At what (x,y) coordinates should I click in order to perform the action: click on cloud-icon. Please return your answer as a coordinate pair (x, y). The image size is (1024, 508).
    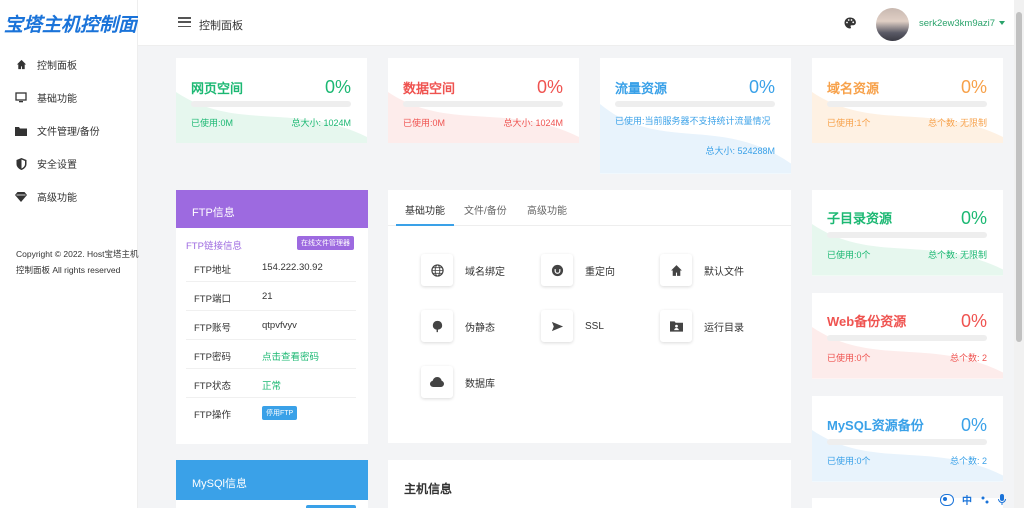
    Looking at the image, I should click on (437, 382).